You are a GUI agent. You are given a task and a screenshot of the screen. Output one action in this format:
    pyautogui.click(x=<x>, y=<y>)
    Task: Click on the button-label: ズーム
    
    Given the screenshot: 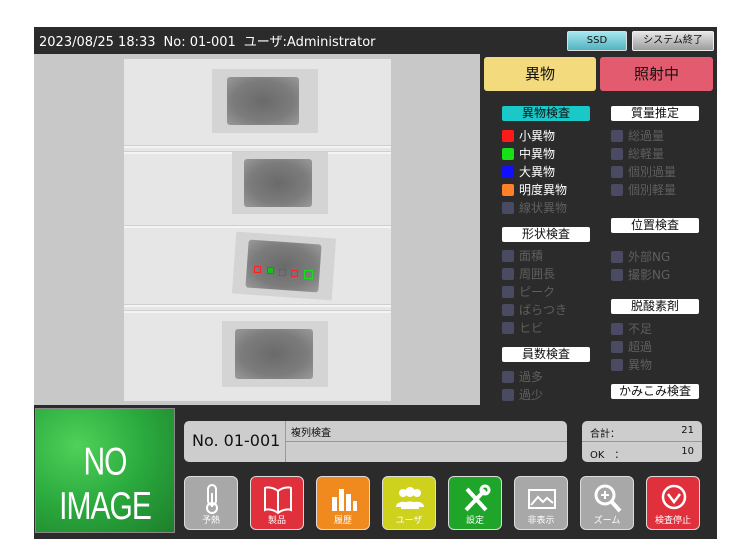 What is the action you would take?
    pyautogui.click(x=607, y=521)
    